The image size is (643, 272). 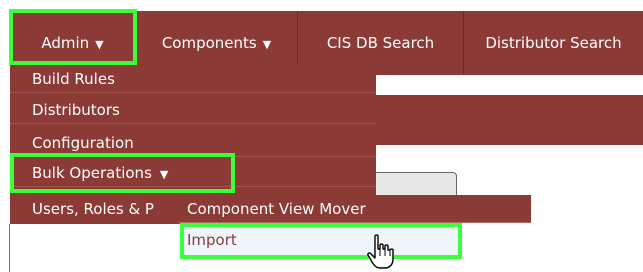 I want to click on menu-item-bulk-operations: Bulk Operations ▼, so click(x=193, y=173).